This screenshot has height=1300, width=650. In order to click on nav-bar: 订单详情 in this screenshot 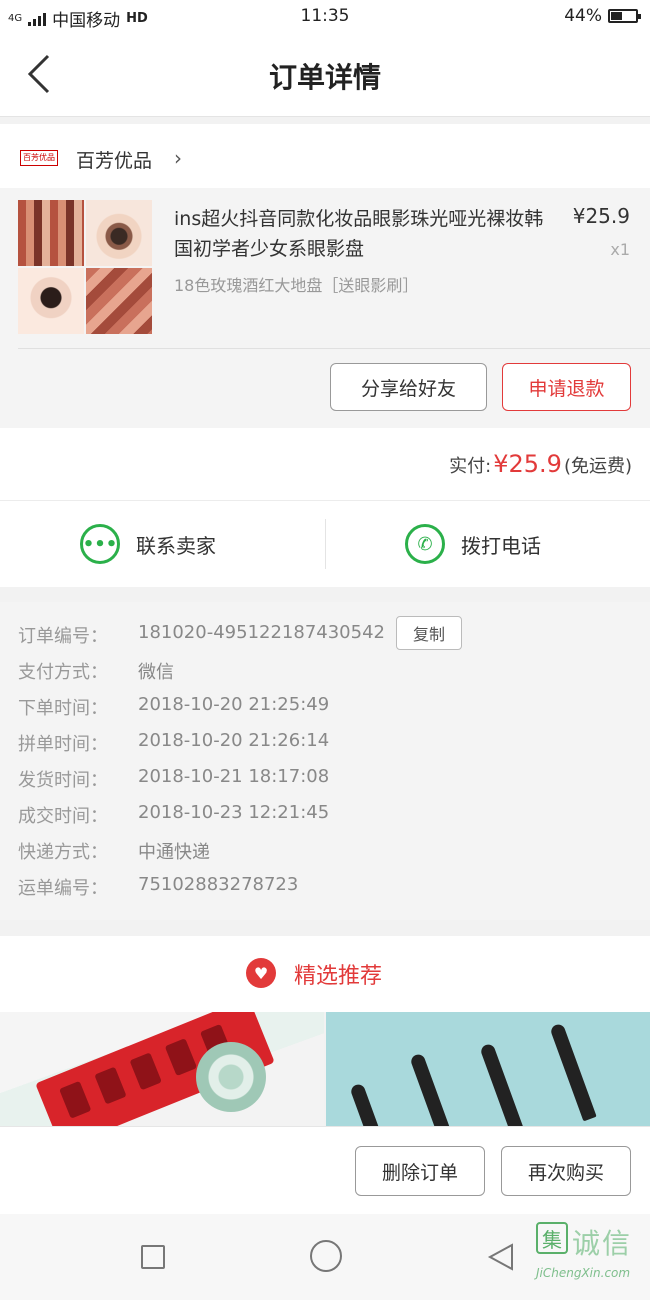, I will do `click(325, 75)`.